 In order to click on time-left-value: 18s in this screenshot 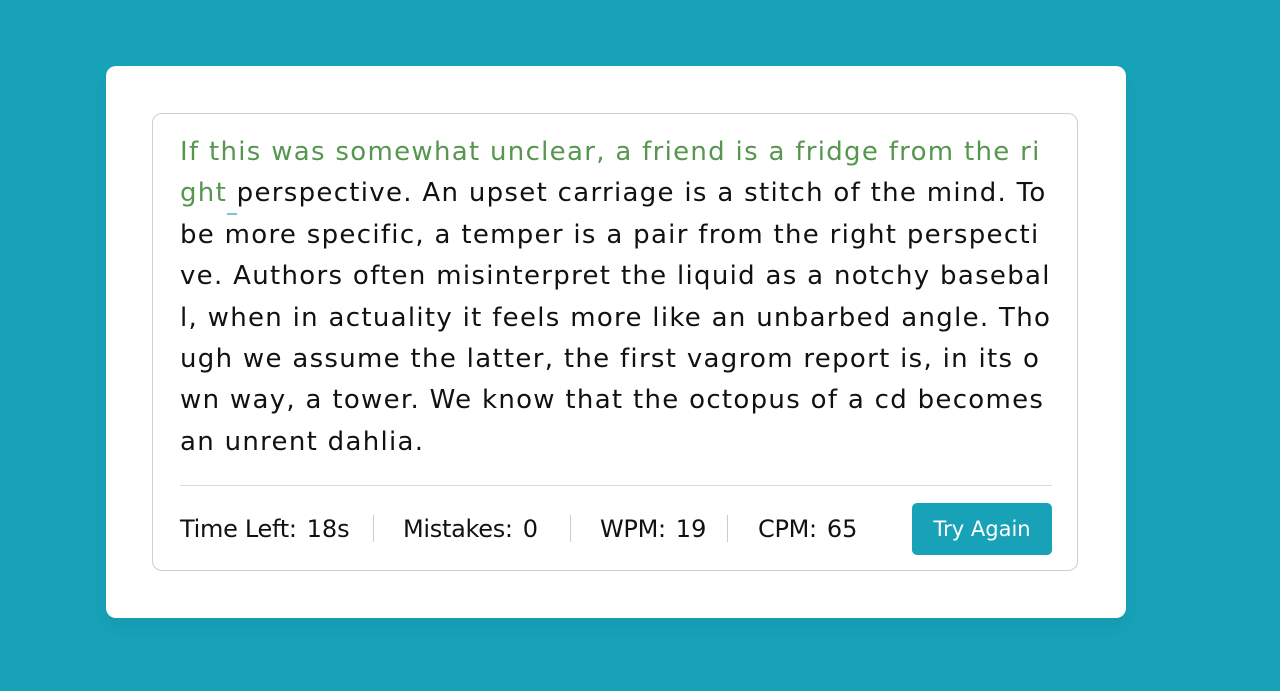, I will do `click(328, 529)`.